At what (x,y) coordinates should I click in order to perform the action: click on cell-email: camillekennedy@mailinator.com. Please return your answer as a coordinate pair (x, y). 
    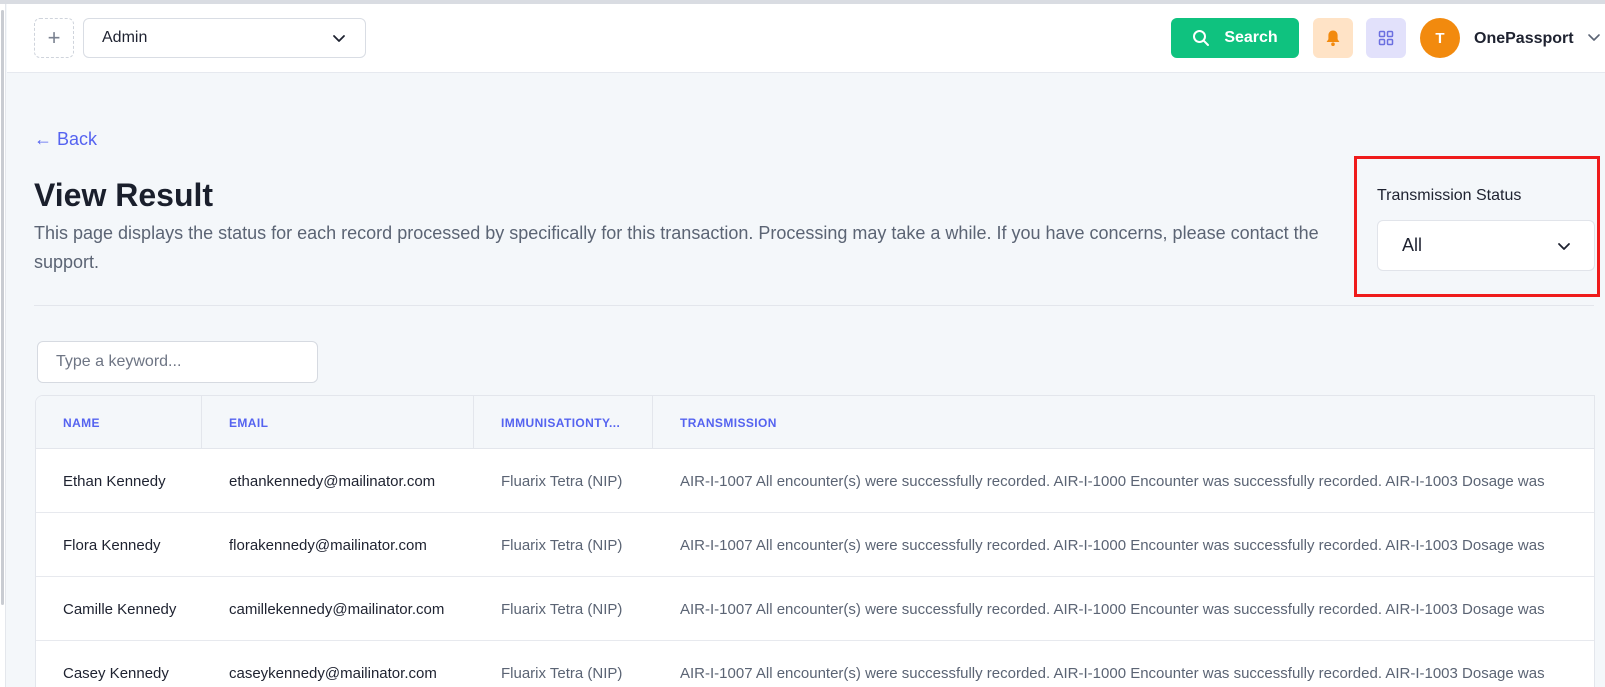
    Looking at the image, I should click on (337, 609).